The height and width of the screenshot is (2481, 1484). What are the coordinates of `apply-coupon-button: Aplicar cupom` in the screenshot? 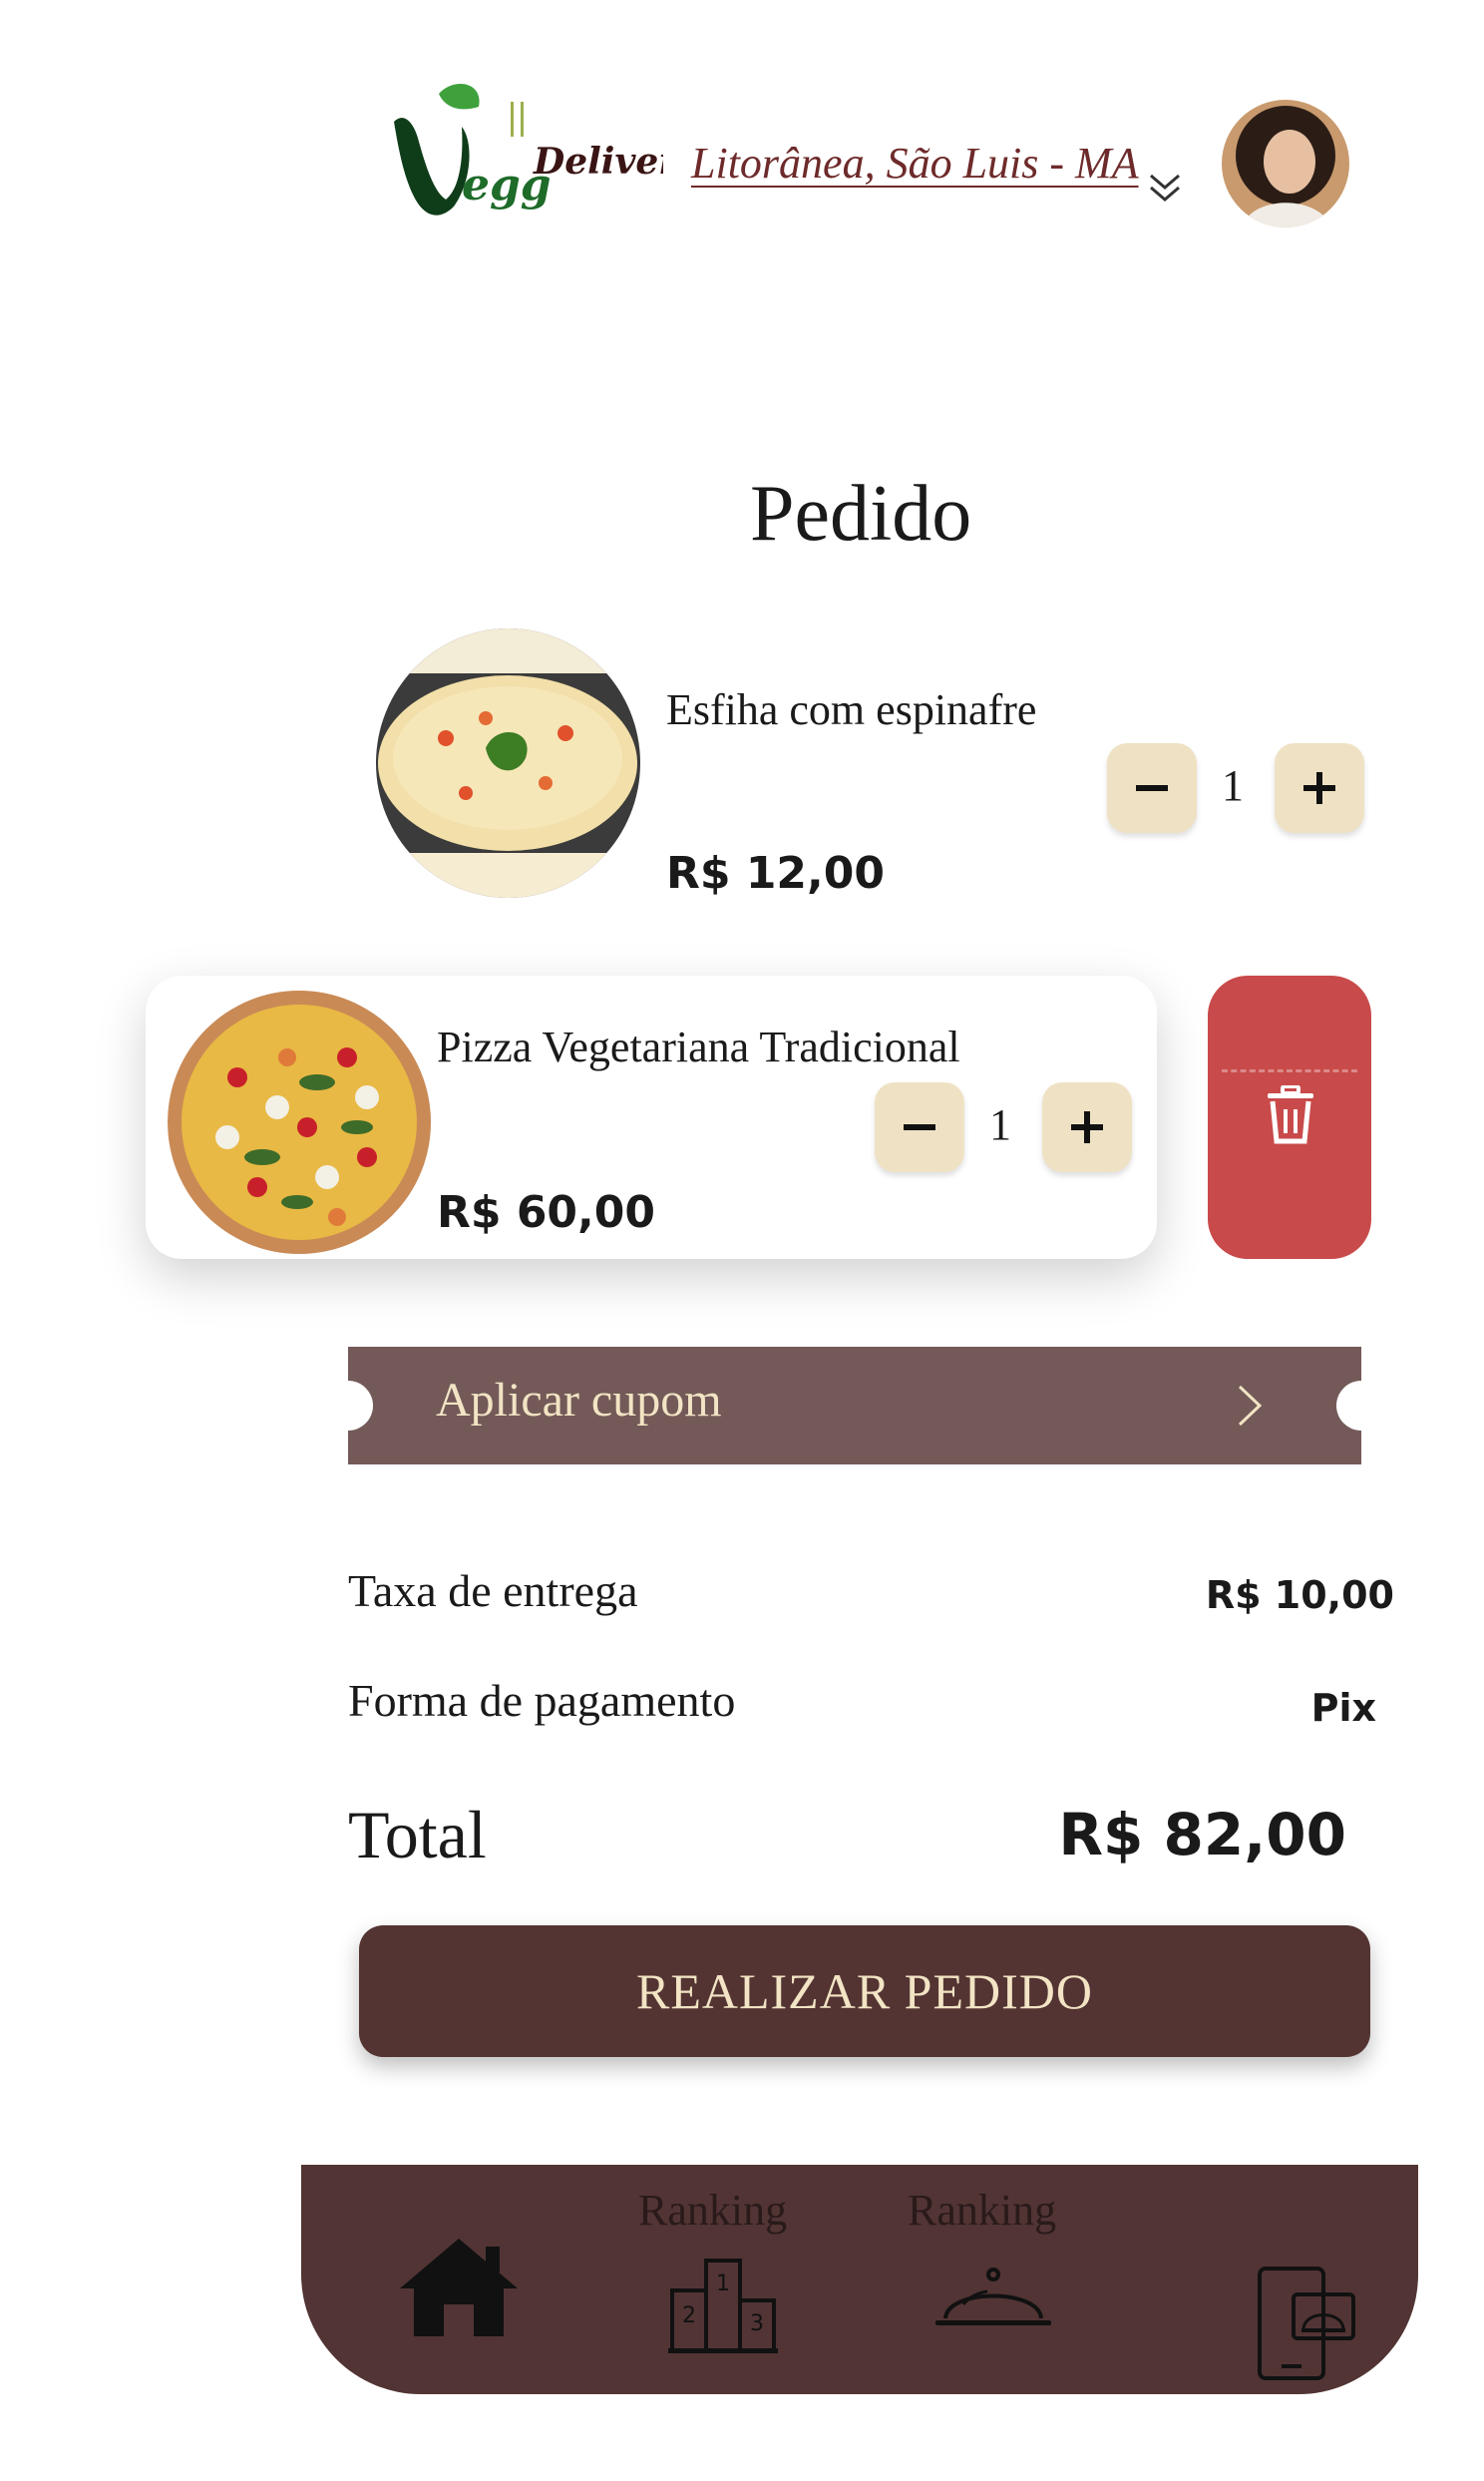 It's located at (854, 1405).